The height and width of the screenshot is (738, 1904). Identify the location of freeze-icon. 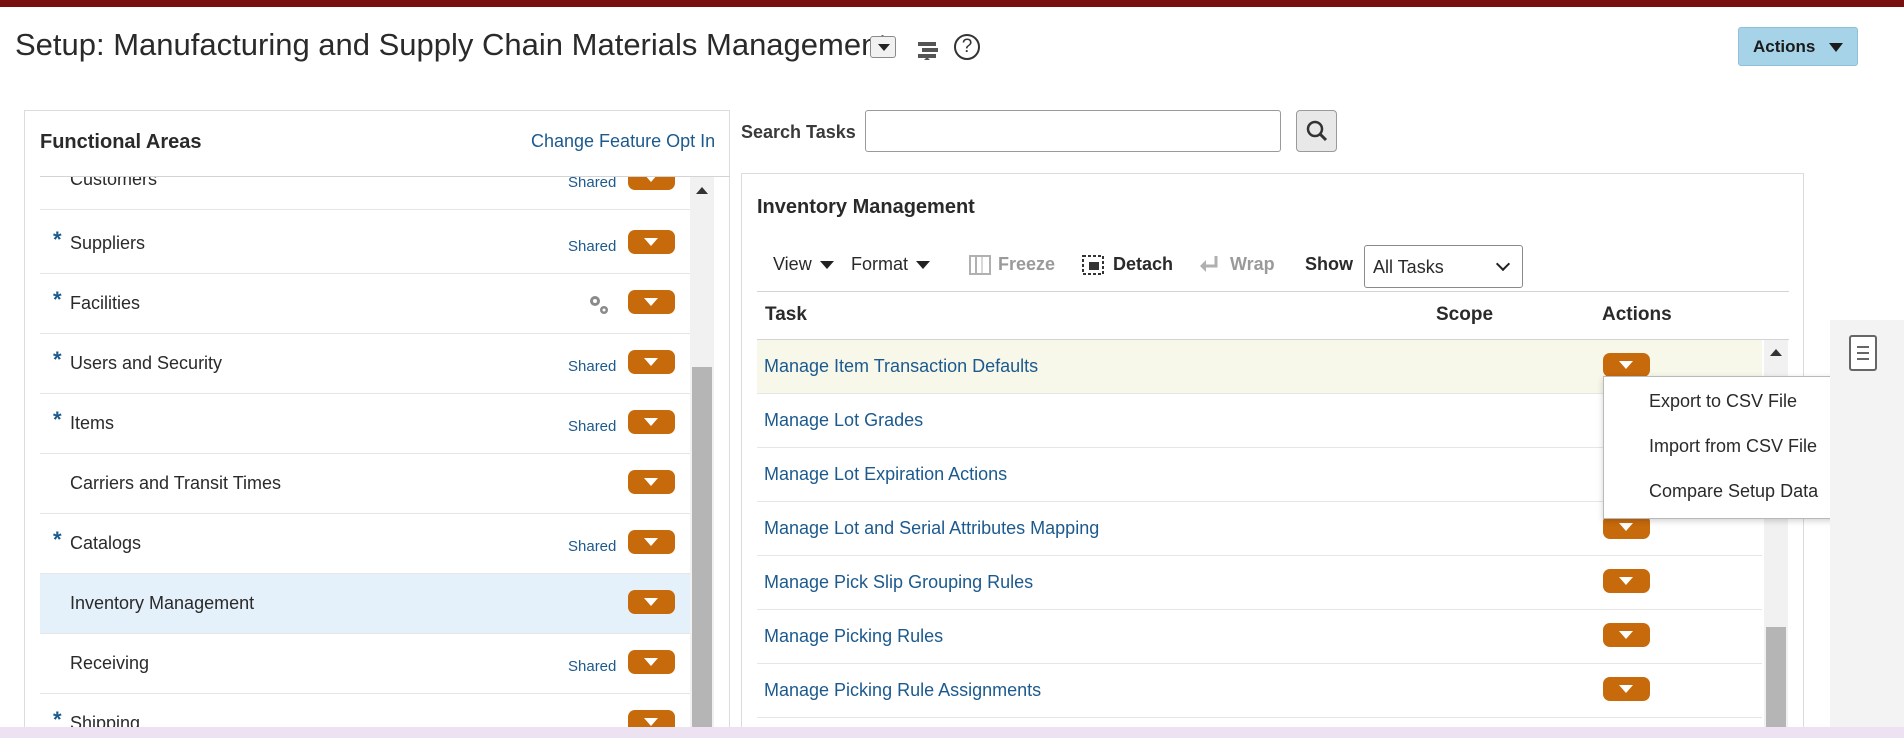
(980, 265).